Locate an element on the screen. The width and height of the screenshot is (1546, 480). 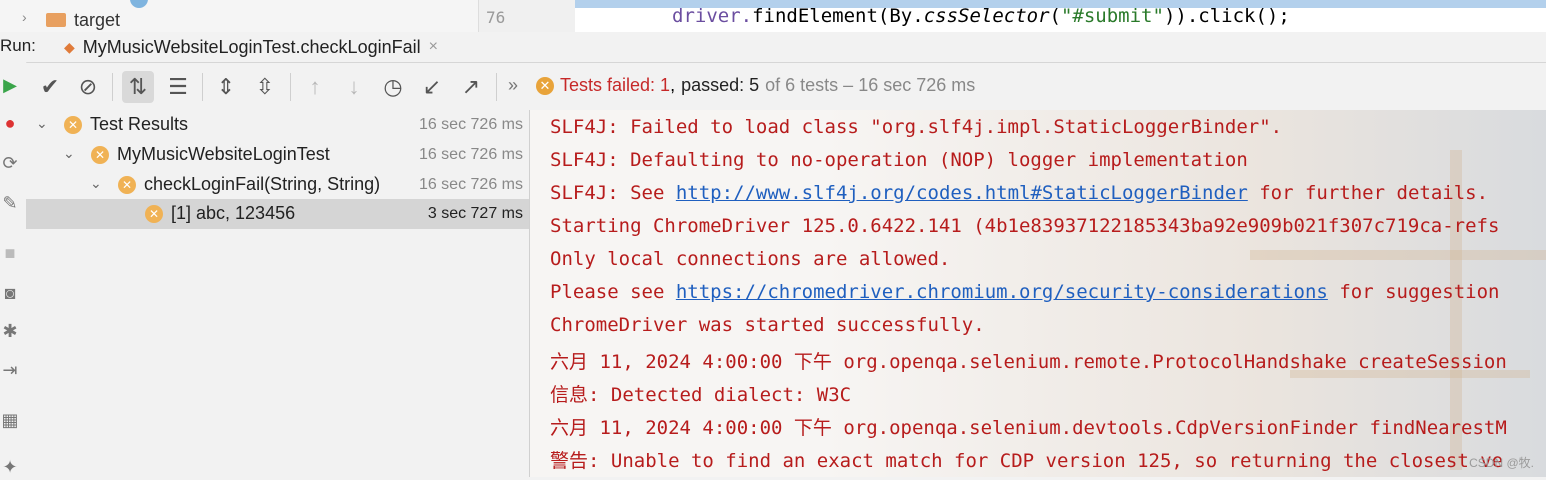
toggle-auto-test-icon: ⟳ is located at coordinates (10, 163).